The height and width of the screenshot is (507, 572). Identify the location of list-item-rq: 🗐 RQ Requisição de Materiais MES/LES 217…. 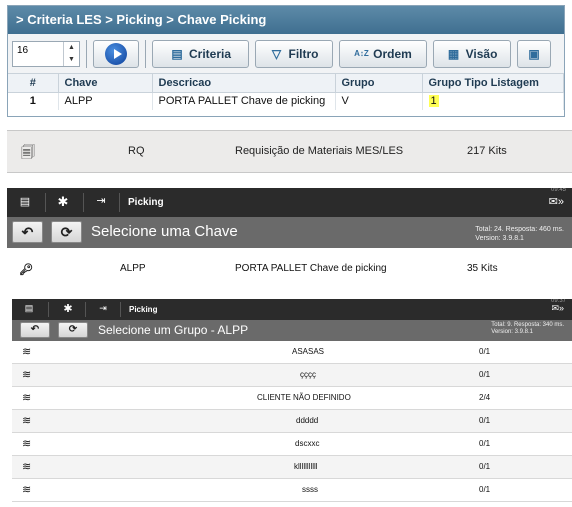
(289, 151).